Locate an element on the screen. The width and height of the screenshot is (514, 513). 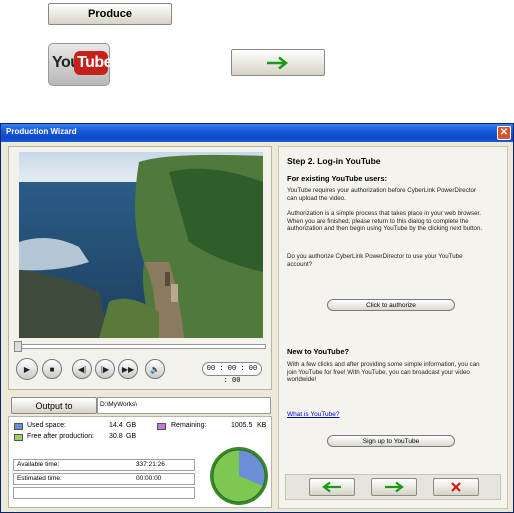
produce-button: Produce is located at coordinates (110, 14).